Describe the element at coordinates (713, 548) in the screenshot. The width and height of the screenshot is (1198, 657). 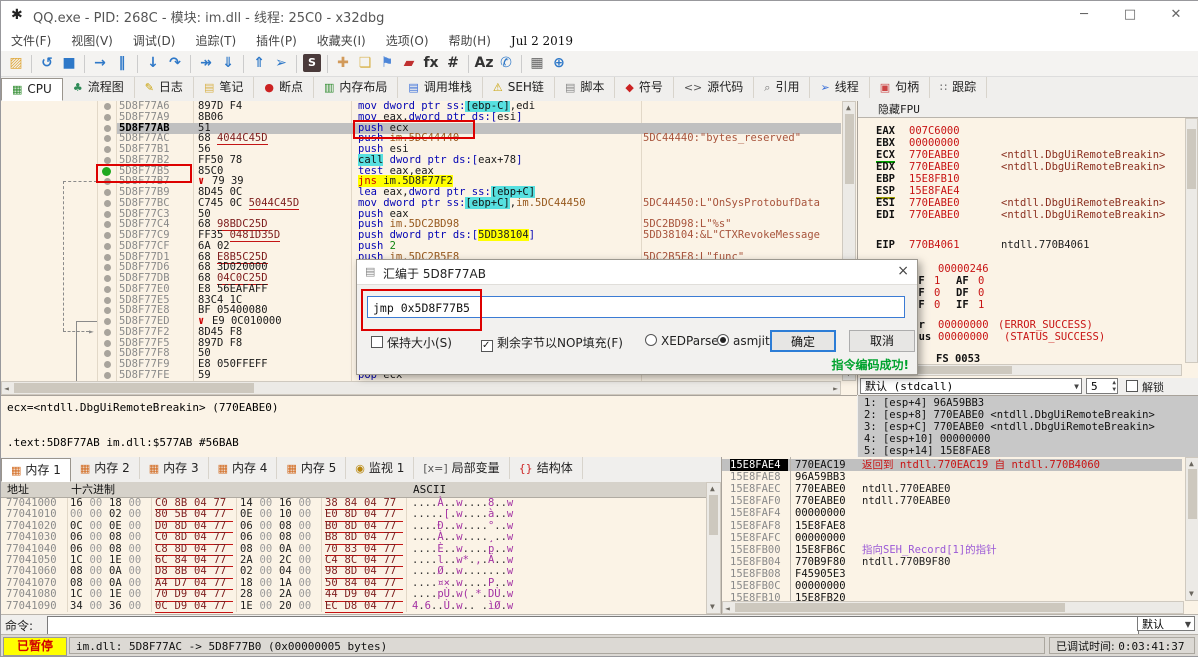
I see `dump-vscrollbar: ▲ ▼` at that location.